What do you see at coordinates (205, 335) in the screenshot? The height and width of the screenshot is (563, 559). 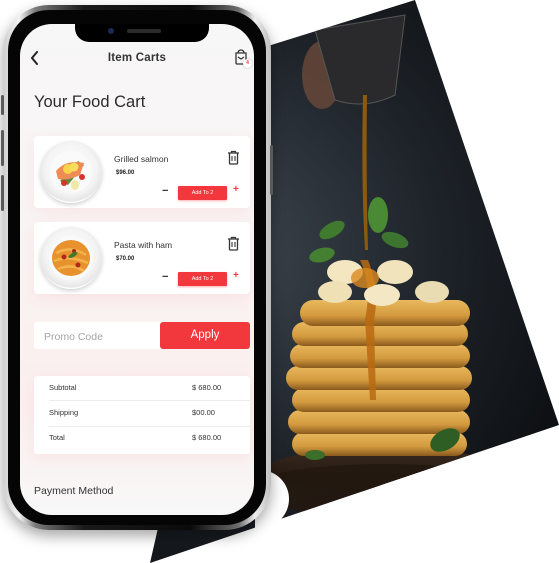 I see `apply-button: Apply` at bounding box center [205, 335].